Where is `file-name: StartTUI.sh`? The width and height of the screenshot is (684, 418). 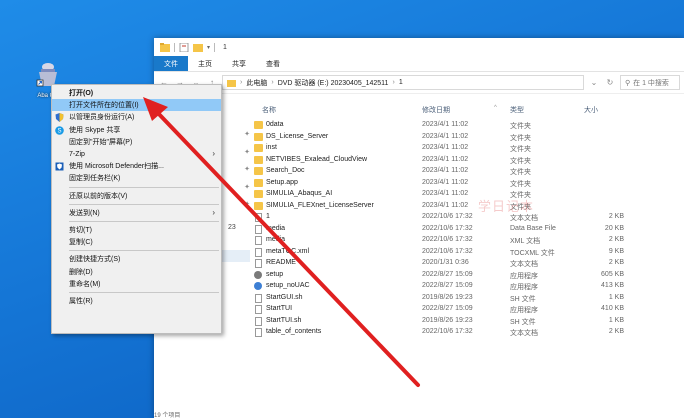
file-name: StartTUI.sh is located at coordinates (284, 320).